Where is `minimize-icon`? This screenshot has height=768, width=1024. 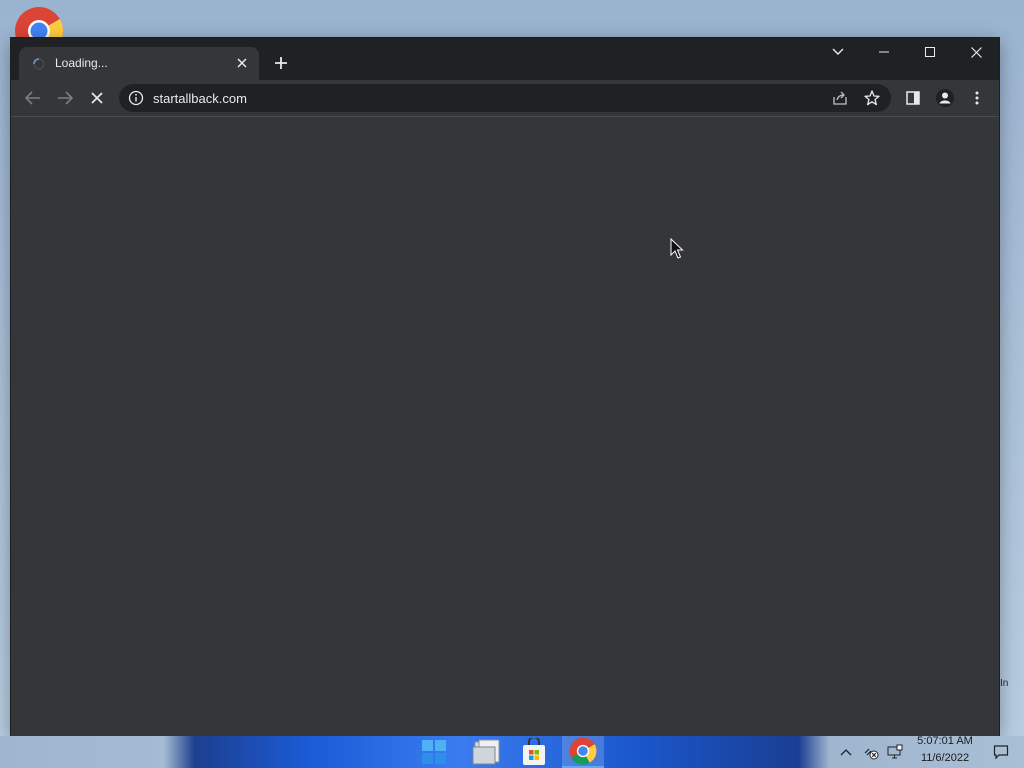
minimize-icon is located at coordinates (884, 52).